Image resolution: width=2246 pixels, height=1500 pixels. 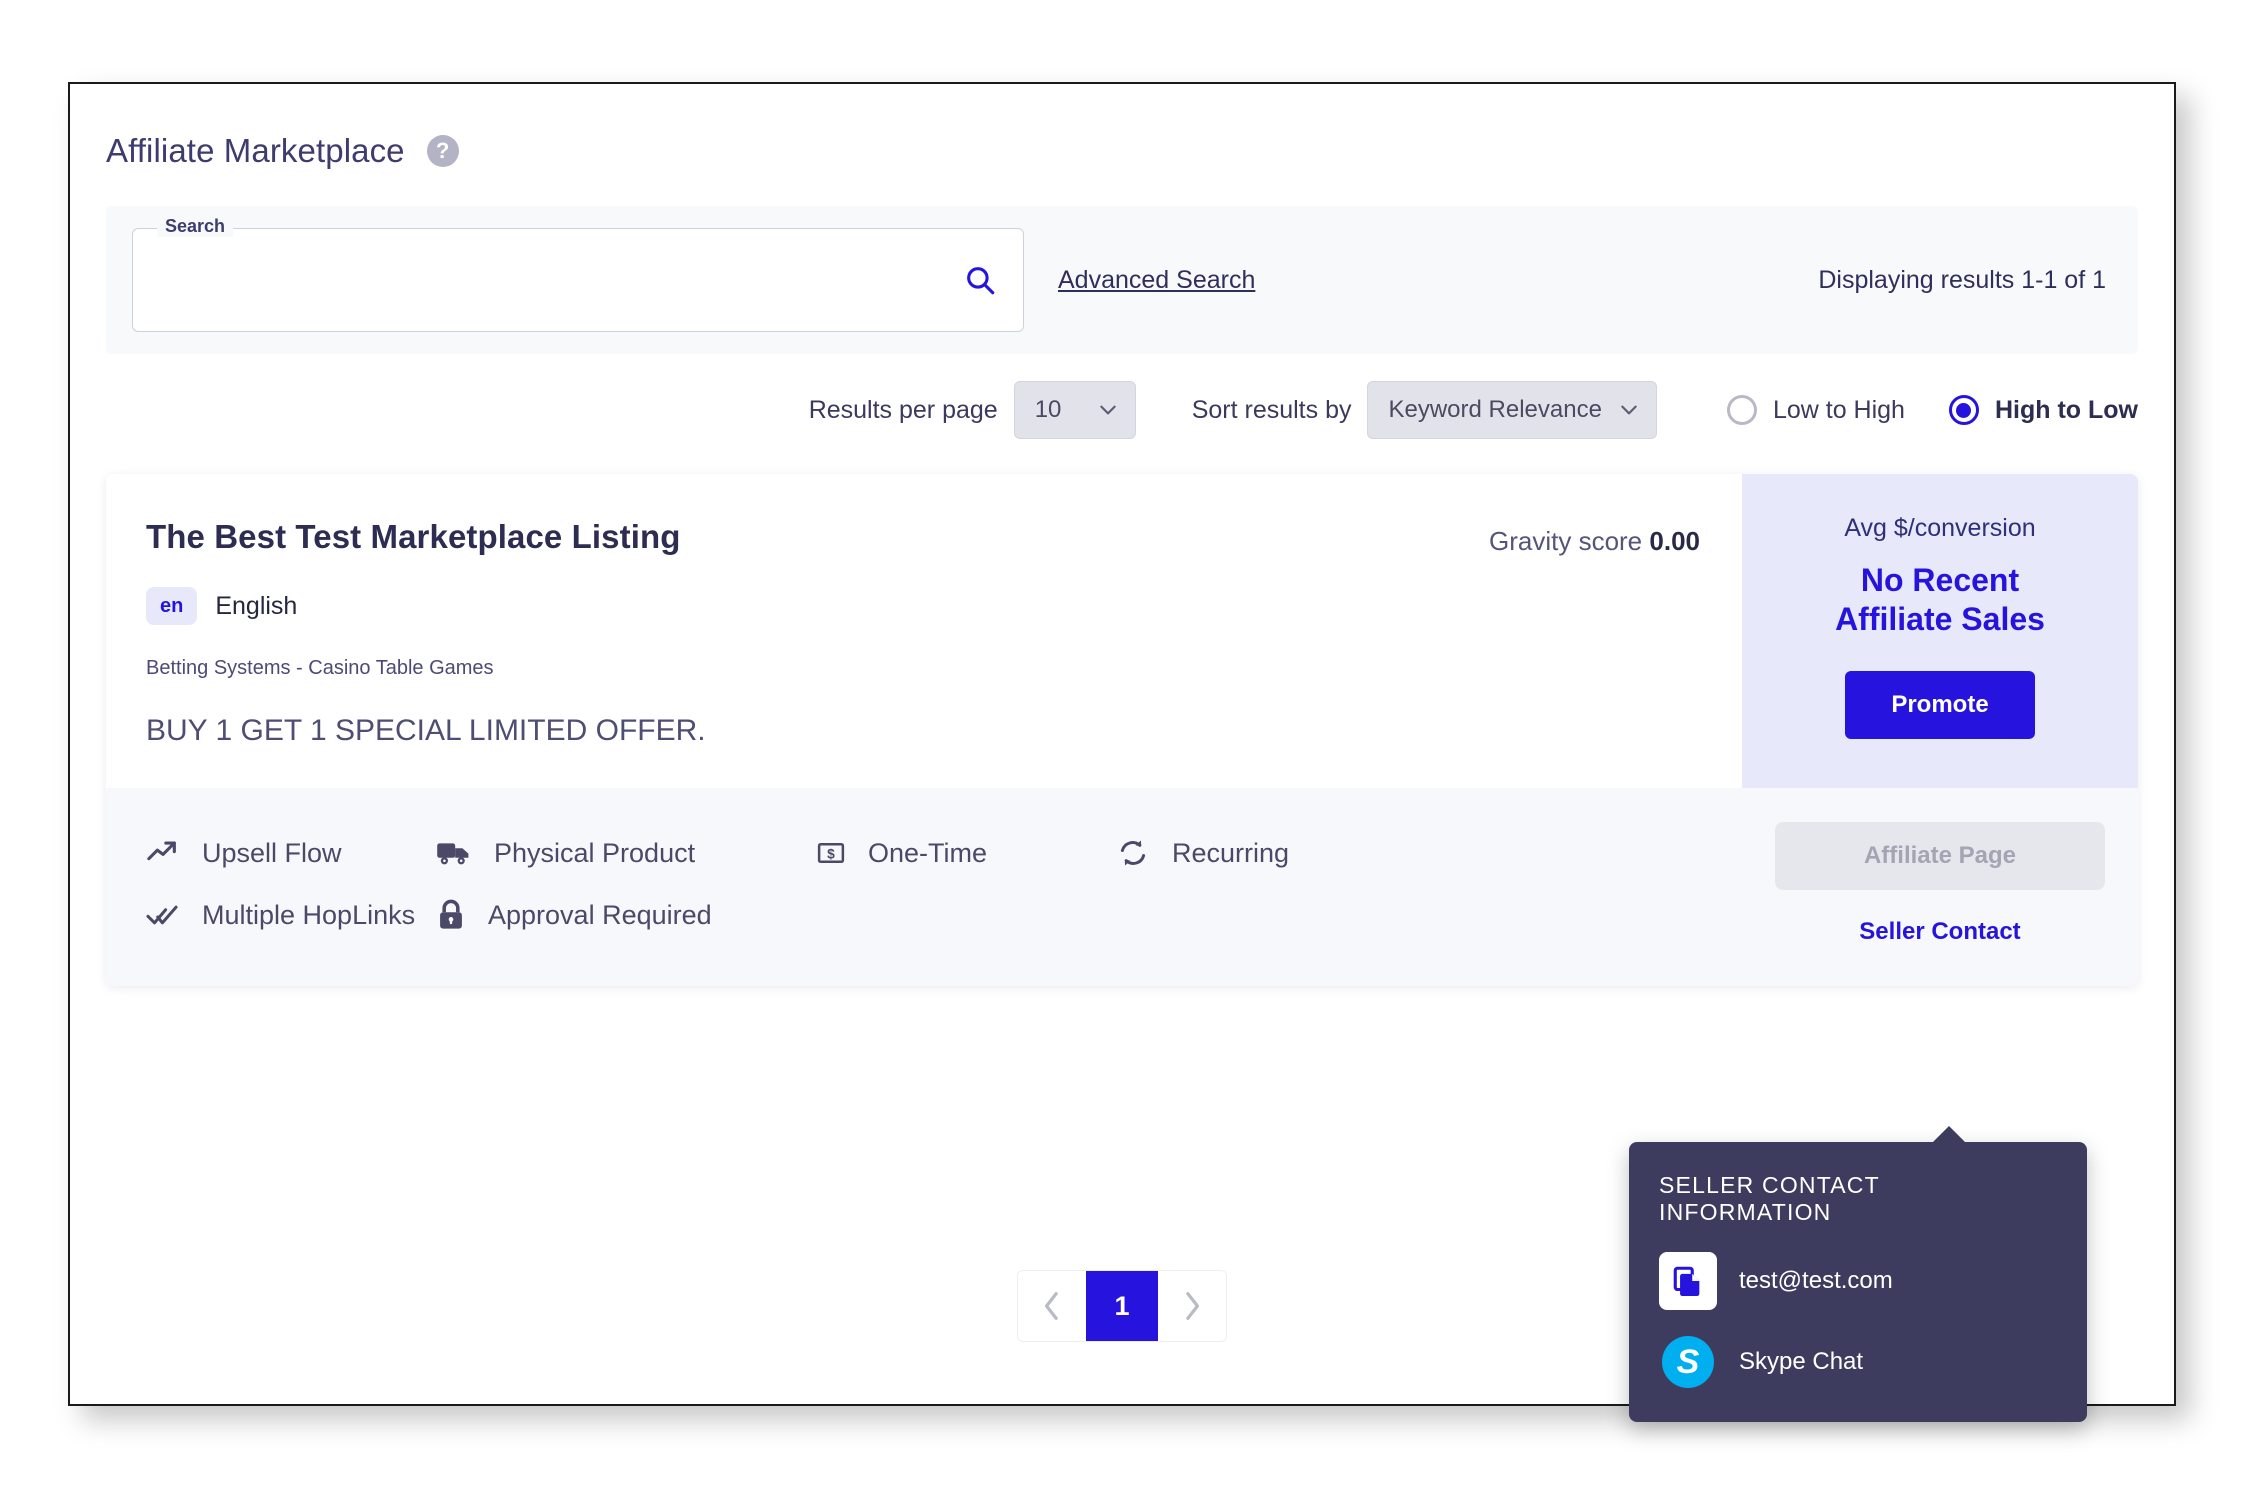 What do you see at coordinates (1801, 1361) in the screenshot?
I see `tooltip-skype-label: Skype Chat` at bounding box center [1801, 1361].